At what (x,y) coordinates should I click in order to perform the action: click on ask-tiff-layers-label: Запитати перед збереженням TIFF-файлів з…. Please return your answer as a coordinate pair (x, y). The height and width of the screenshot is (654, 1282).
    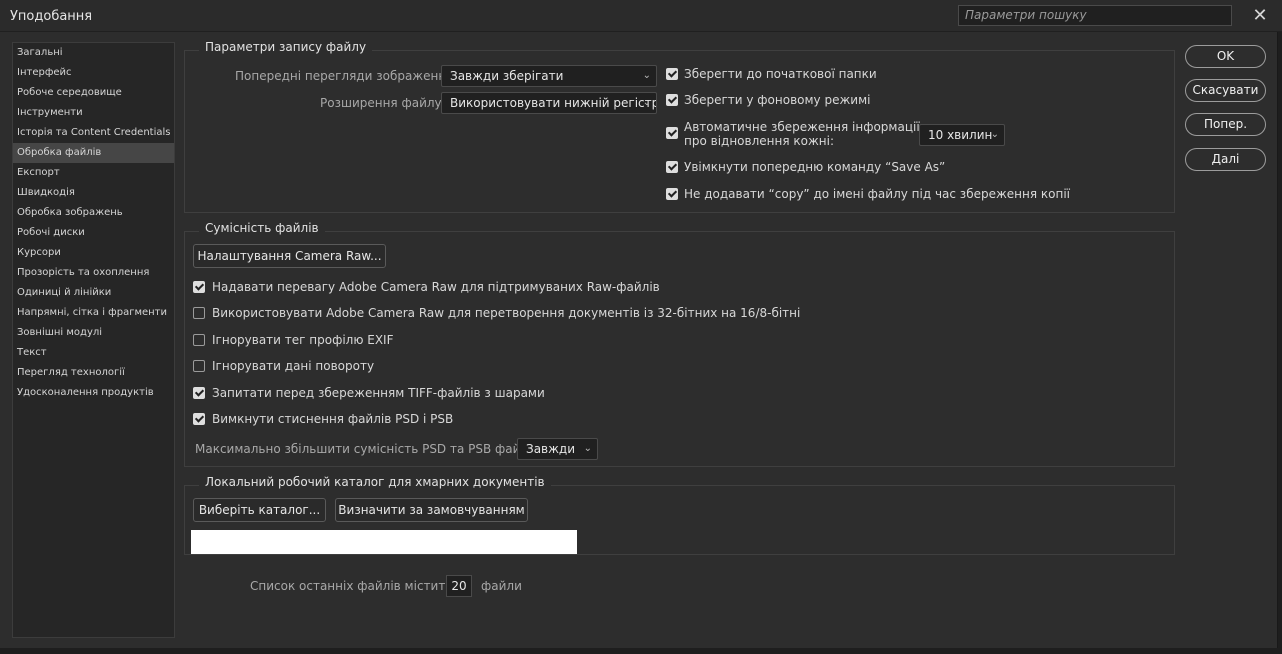
    Looking at the image, I should click on (378, 393).